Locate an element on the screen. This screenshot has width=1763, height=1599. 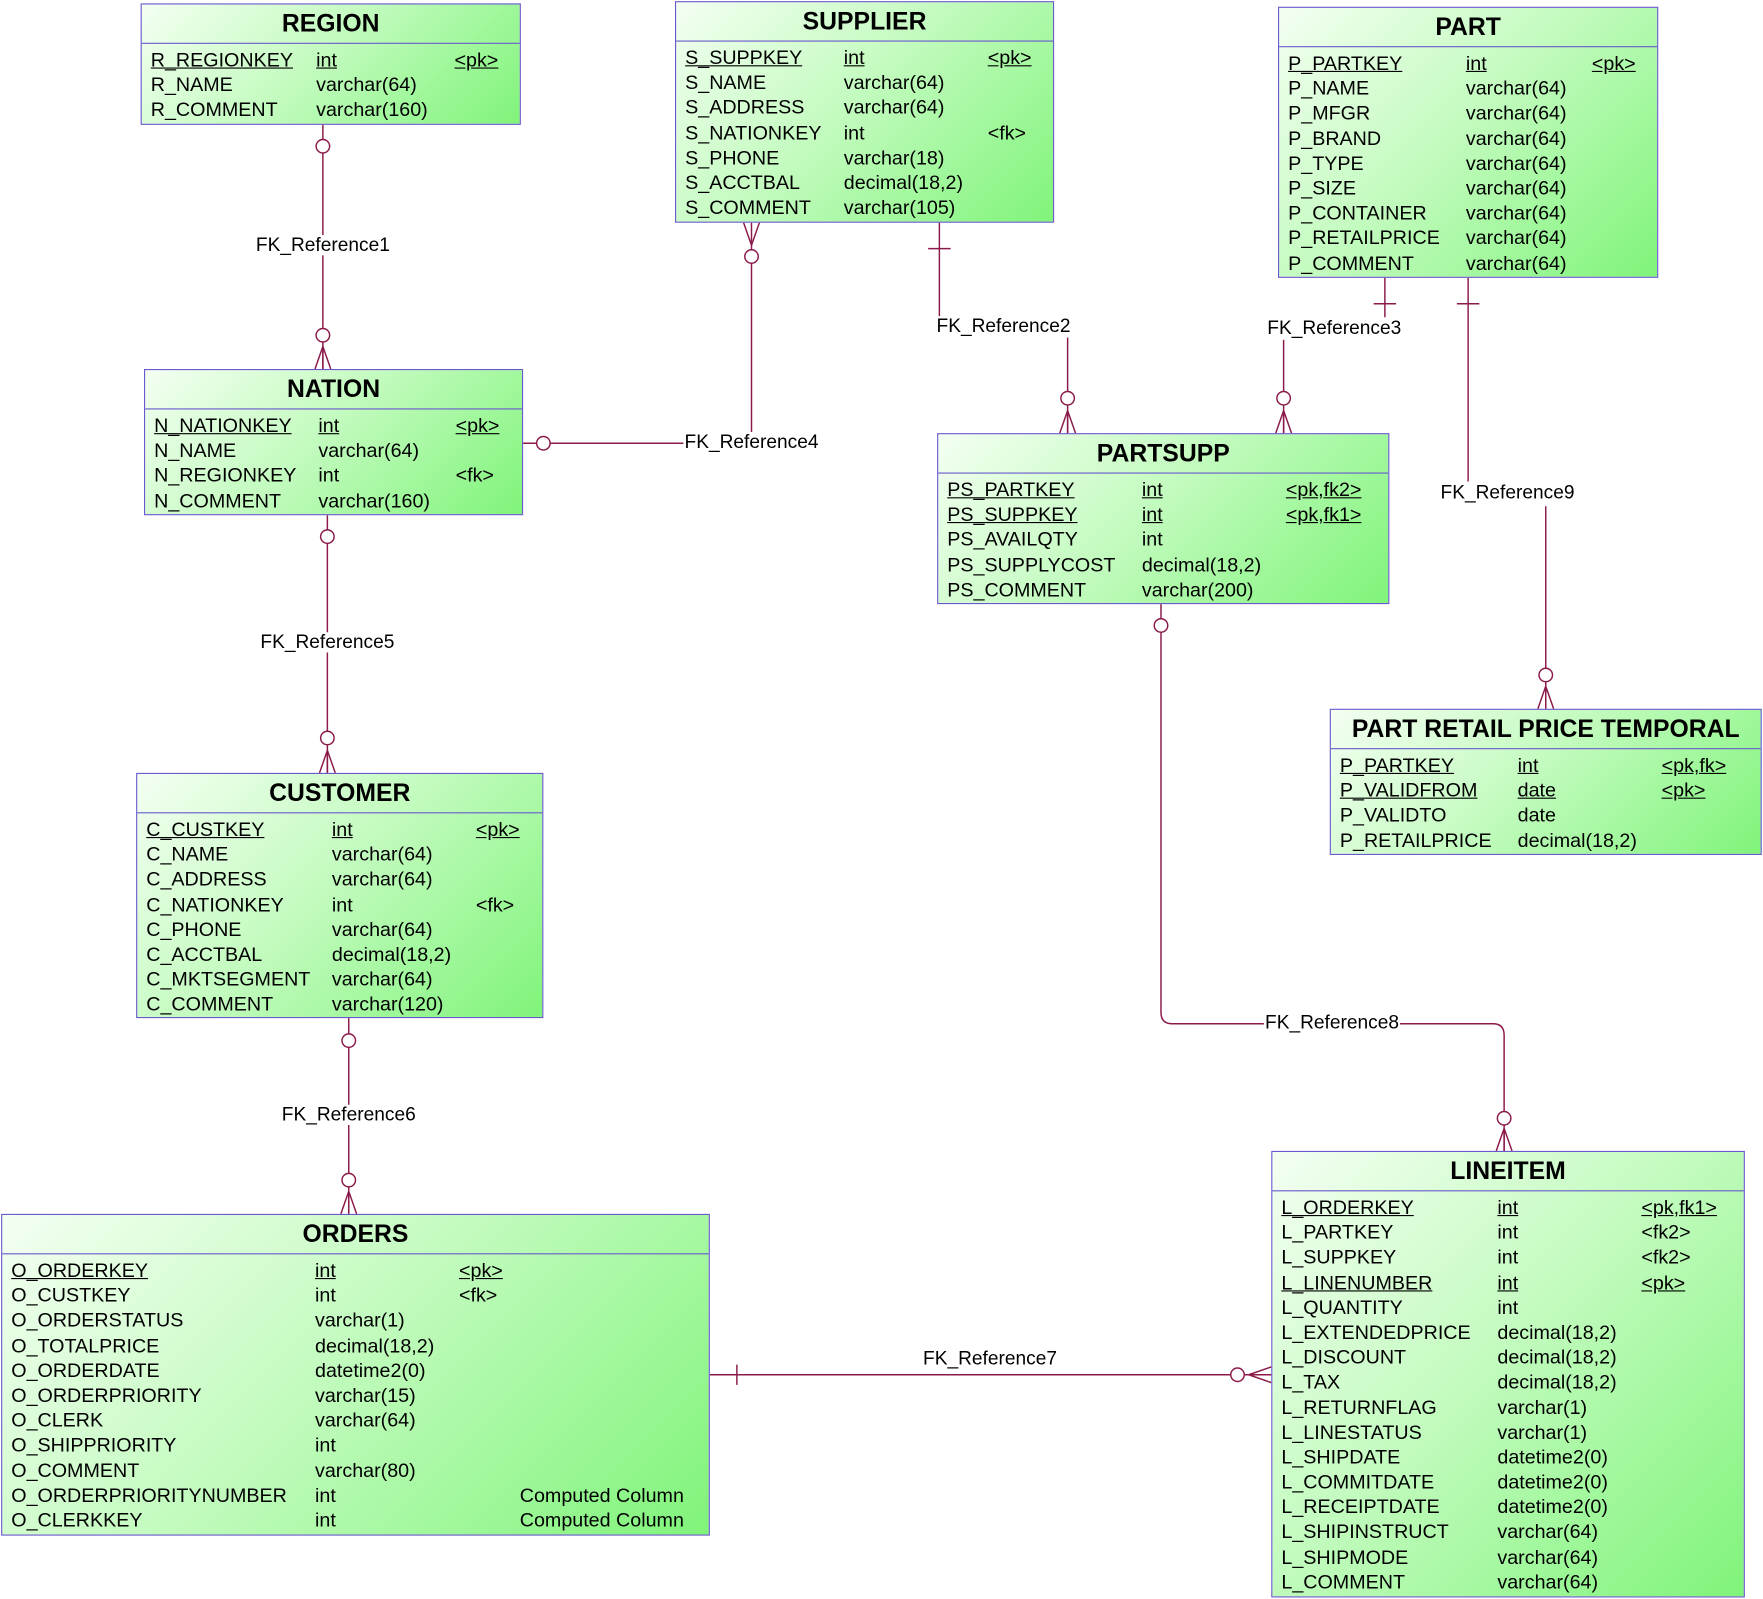
column-row: O_CLERKKEY int Computed Column is located at coordinates (355, 1519).